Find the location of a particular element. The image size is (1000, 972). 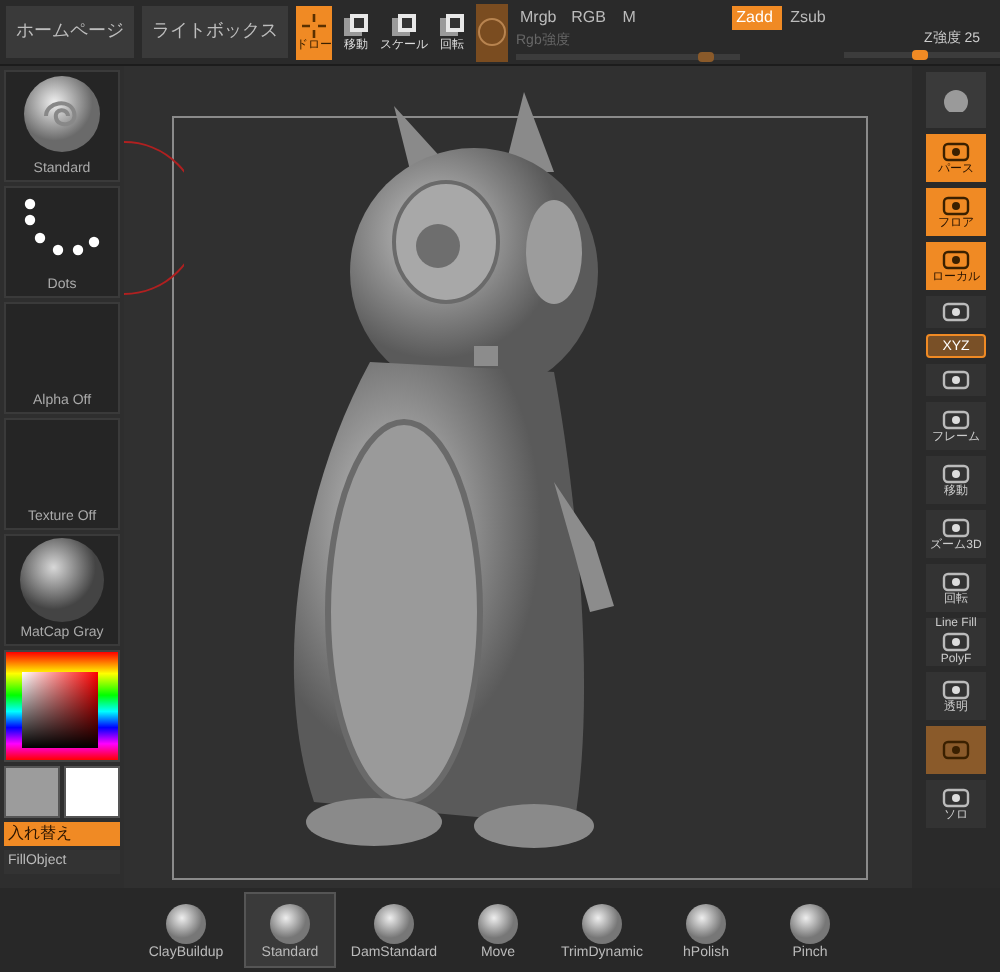

color-picker is located at coordinates (62, 706).